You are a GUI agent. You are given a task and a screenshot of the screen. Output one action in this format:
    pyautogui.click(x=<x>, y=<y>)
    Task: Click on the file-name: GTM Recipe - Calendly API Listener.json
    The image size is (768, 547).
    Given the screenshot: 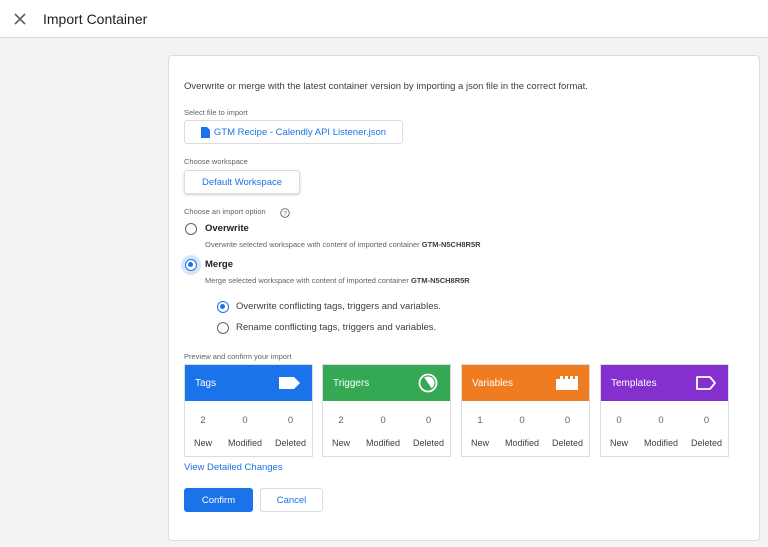 What is the action you would take?
    pyautogui.click(x=300, y=132)
    